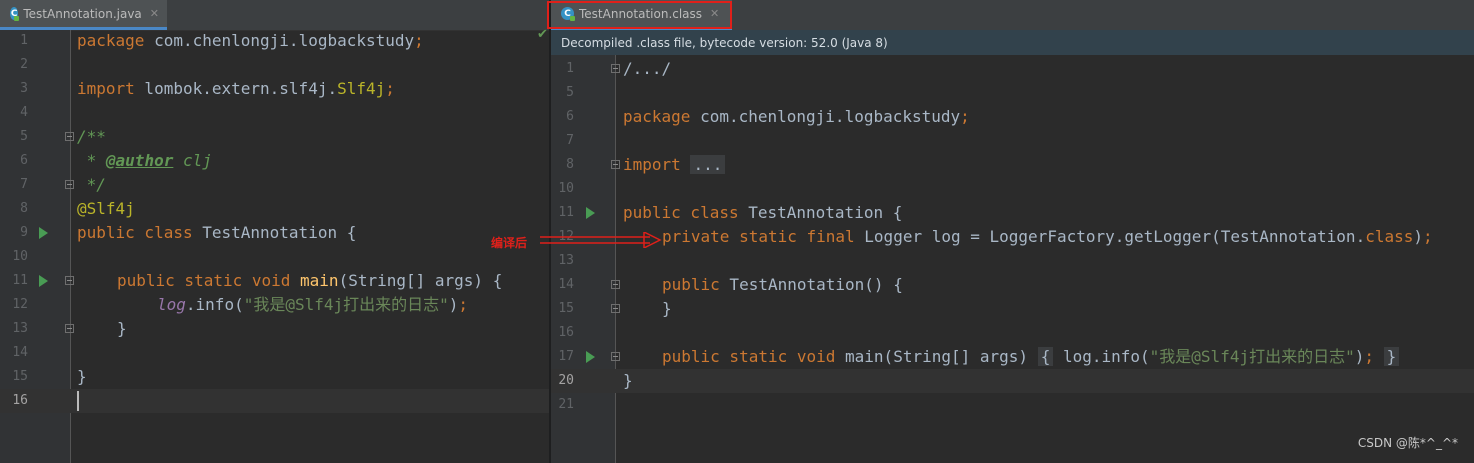 The height and width of the screenshot is (463, 1474). I want to click on code-line: 6 package com.chenlongji.logbackstudy;, so click(1012, 117).